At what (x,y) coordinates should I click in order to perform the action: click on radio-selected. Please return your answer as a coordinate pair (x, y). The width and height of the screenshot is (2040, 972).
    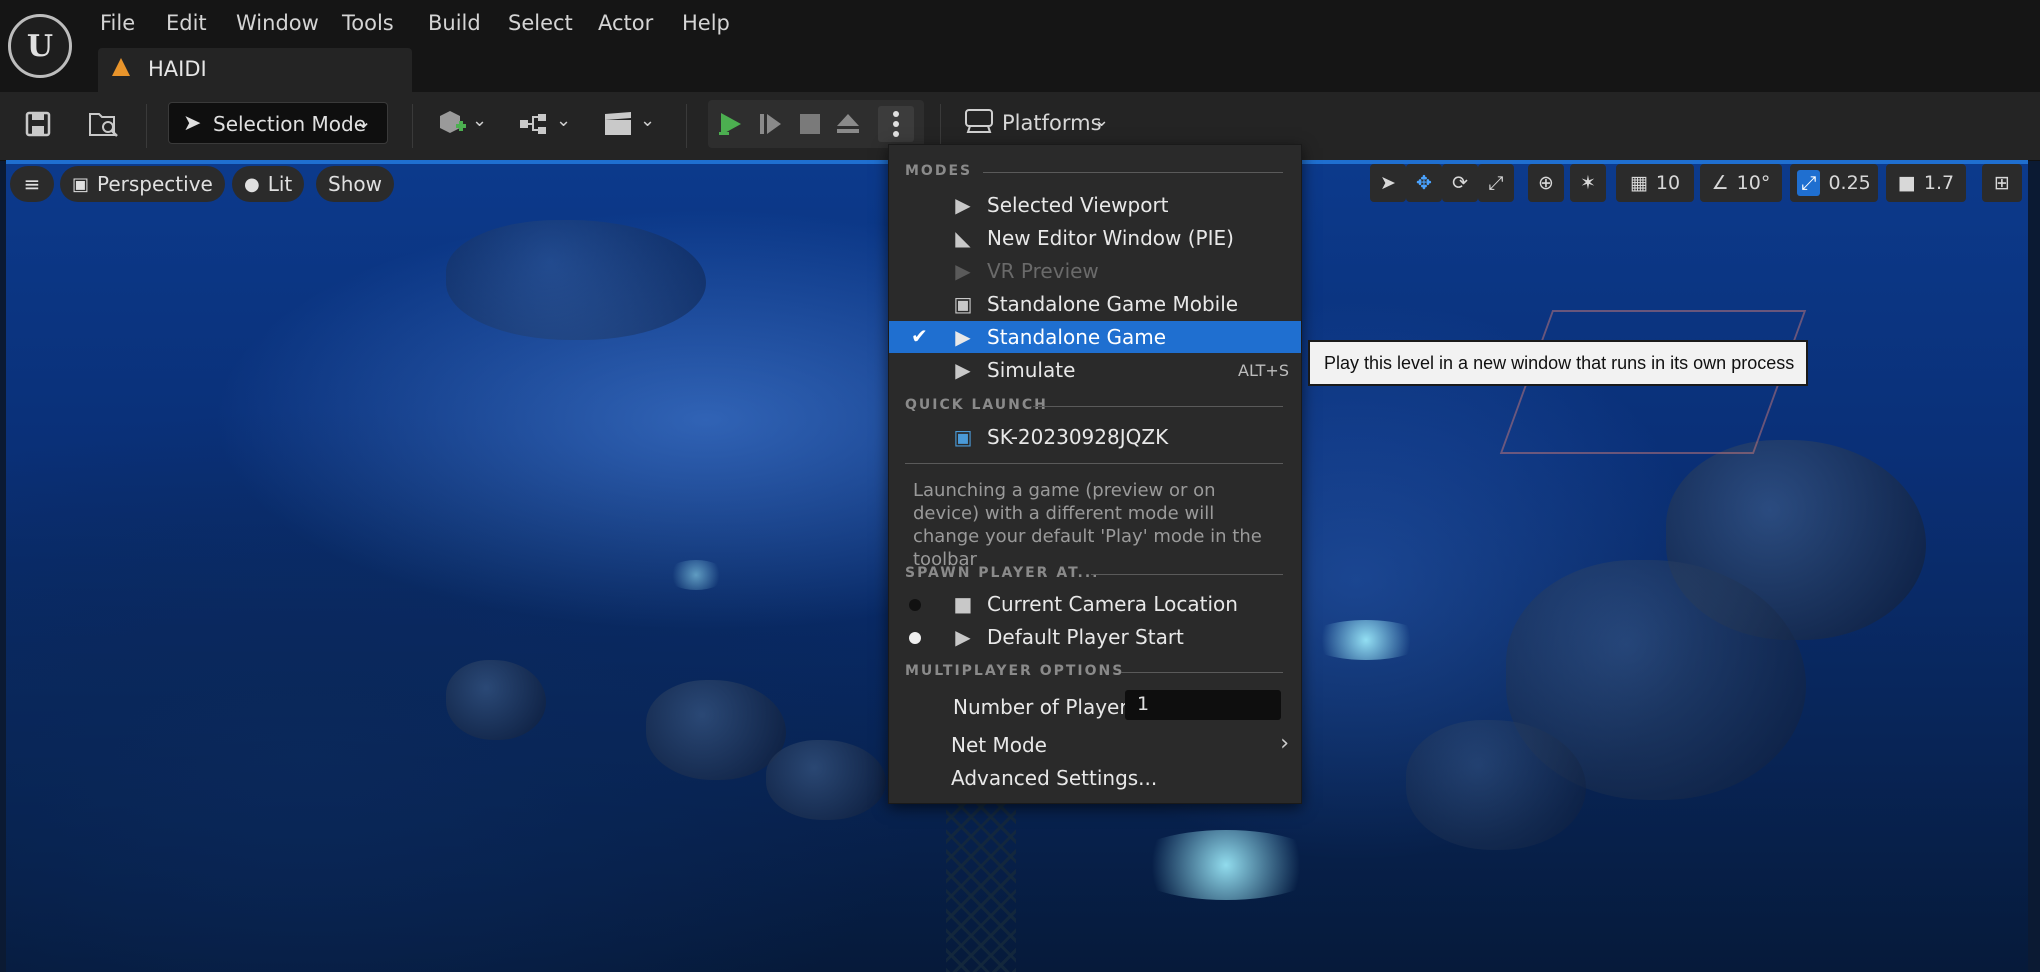
    Looking at the image, I should click on (915, 638).